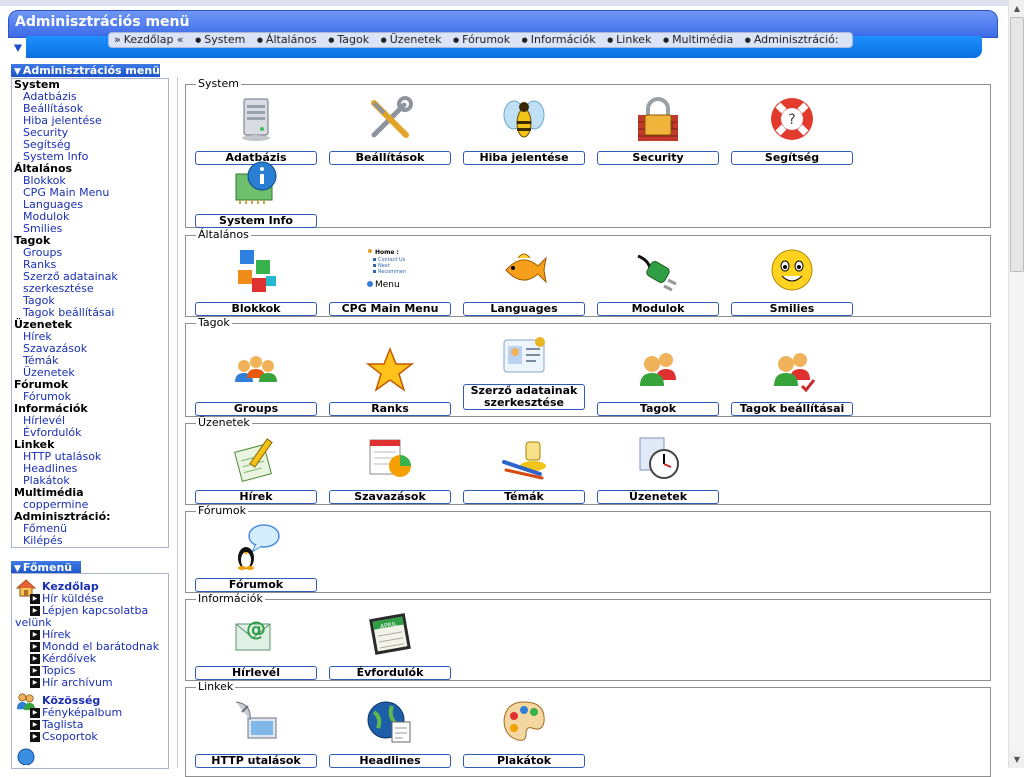 The width and height of the screenshot is (1024, 777). What do you see at coordinates (524, 355) in the screenshot?
I see `id-card-icon` at bounding box center [524, 355].